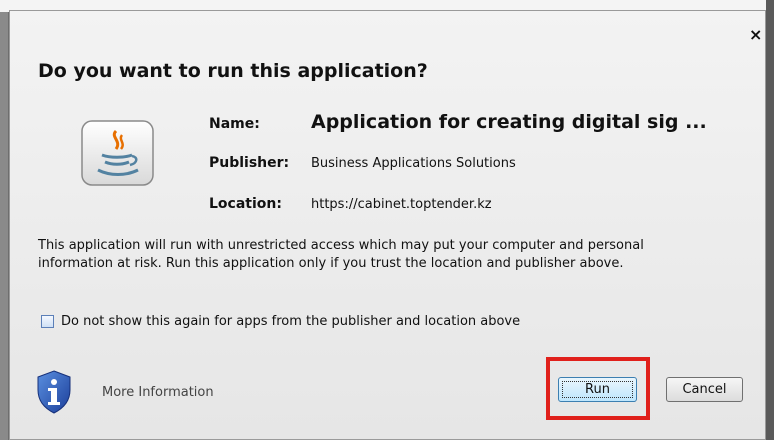 The width and height of the screenshot is (774, 440). Describe the element at coordinates (413, 163) in the screenshot. I see `publisher-value: Business Applications Solutions` at that location.